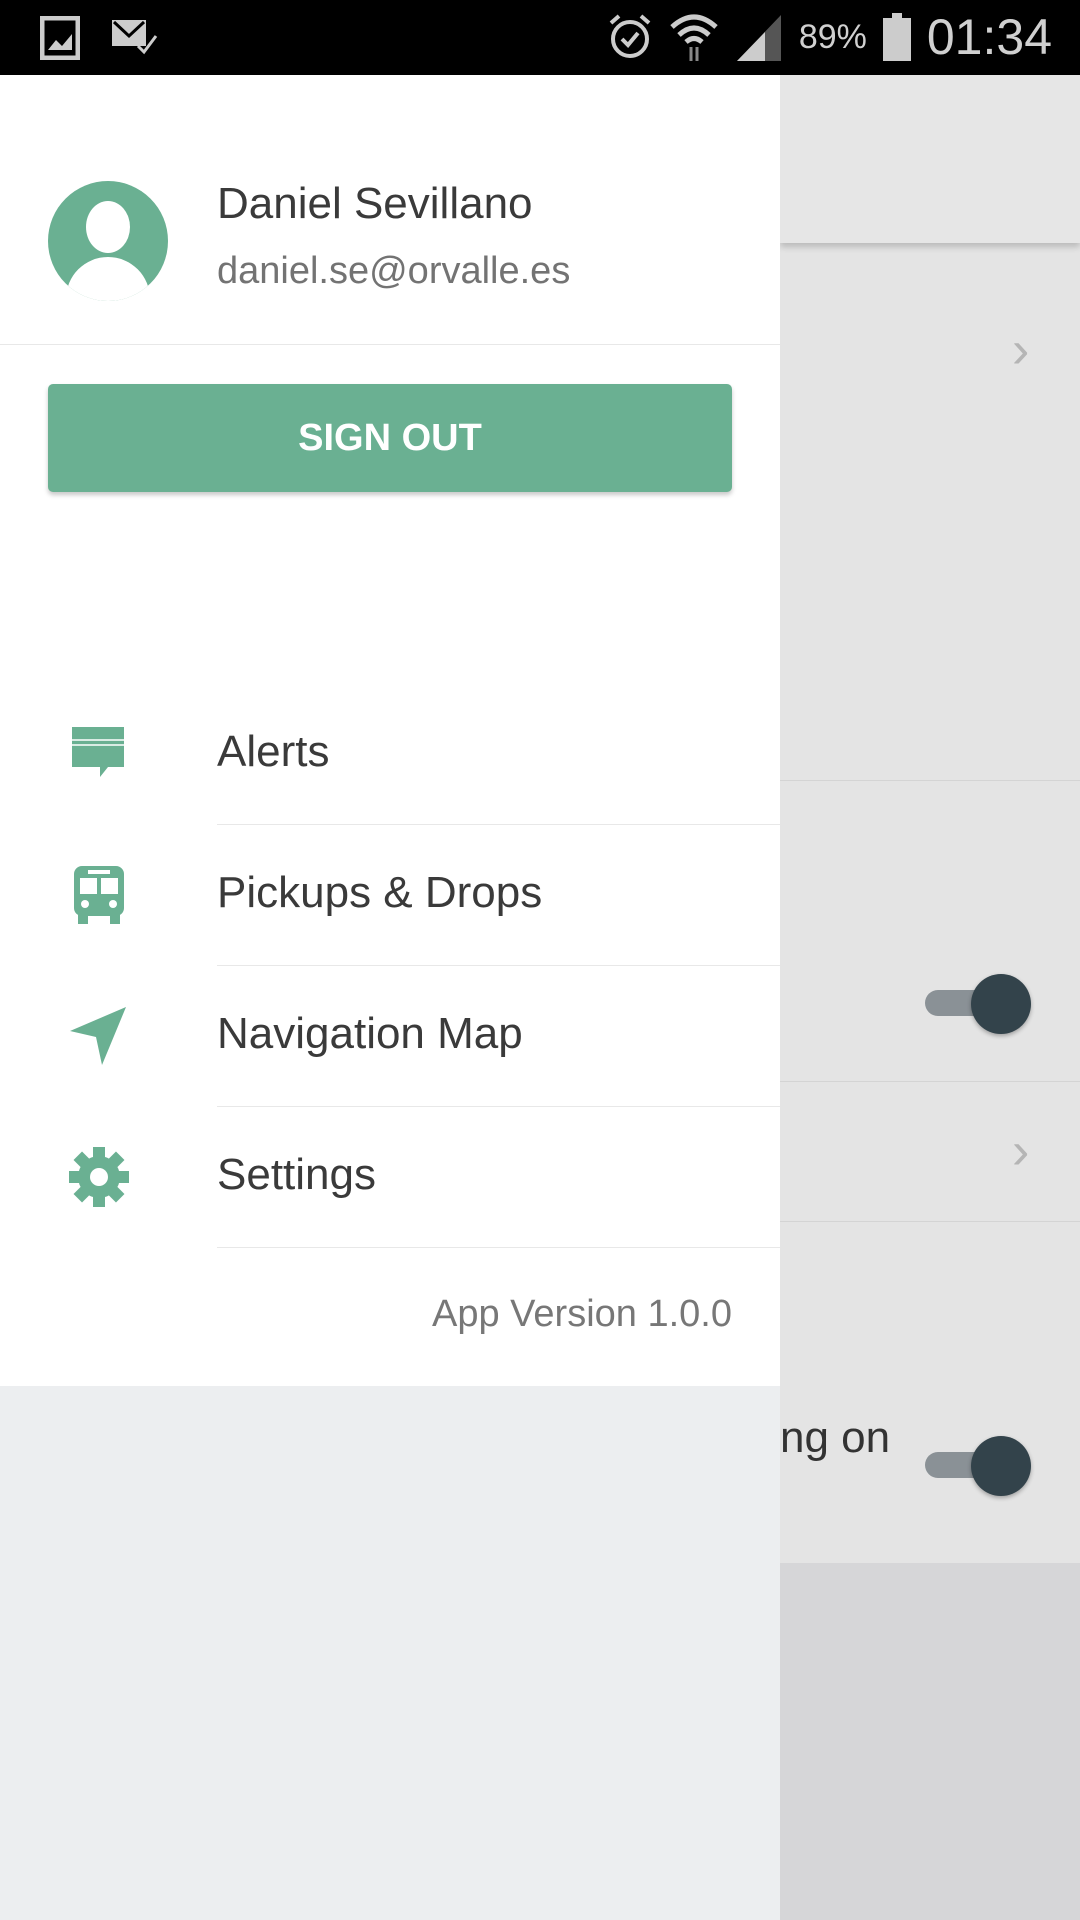  What do you see at coordinates (273, 751) in the screenshot?
I see `menu-item-label: Alerts` at bounding box center [273, 751].